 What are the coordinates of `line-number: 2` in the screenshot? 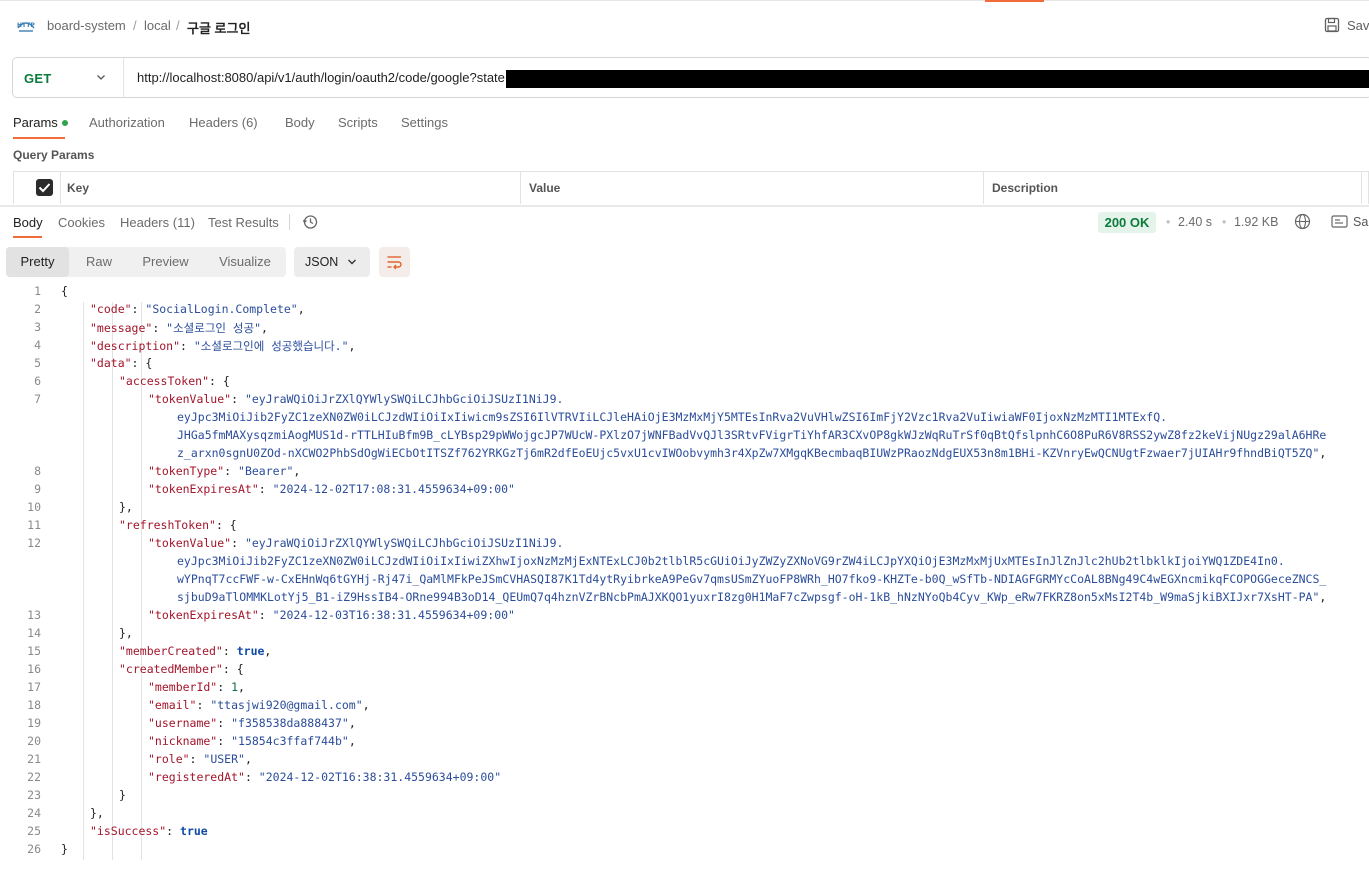 It's located at (37, 309).